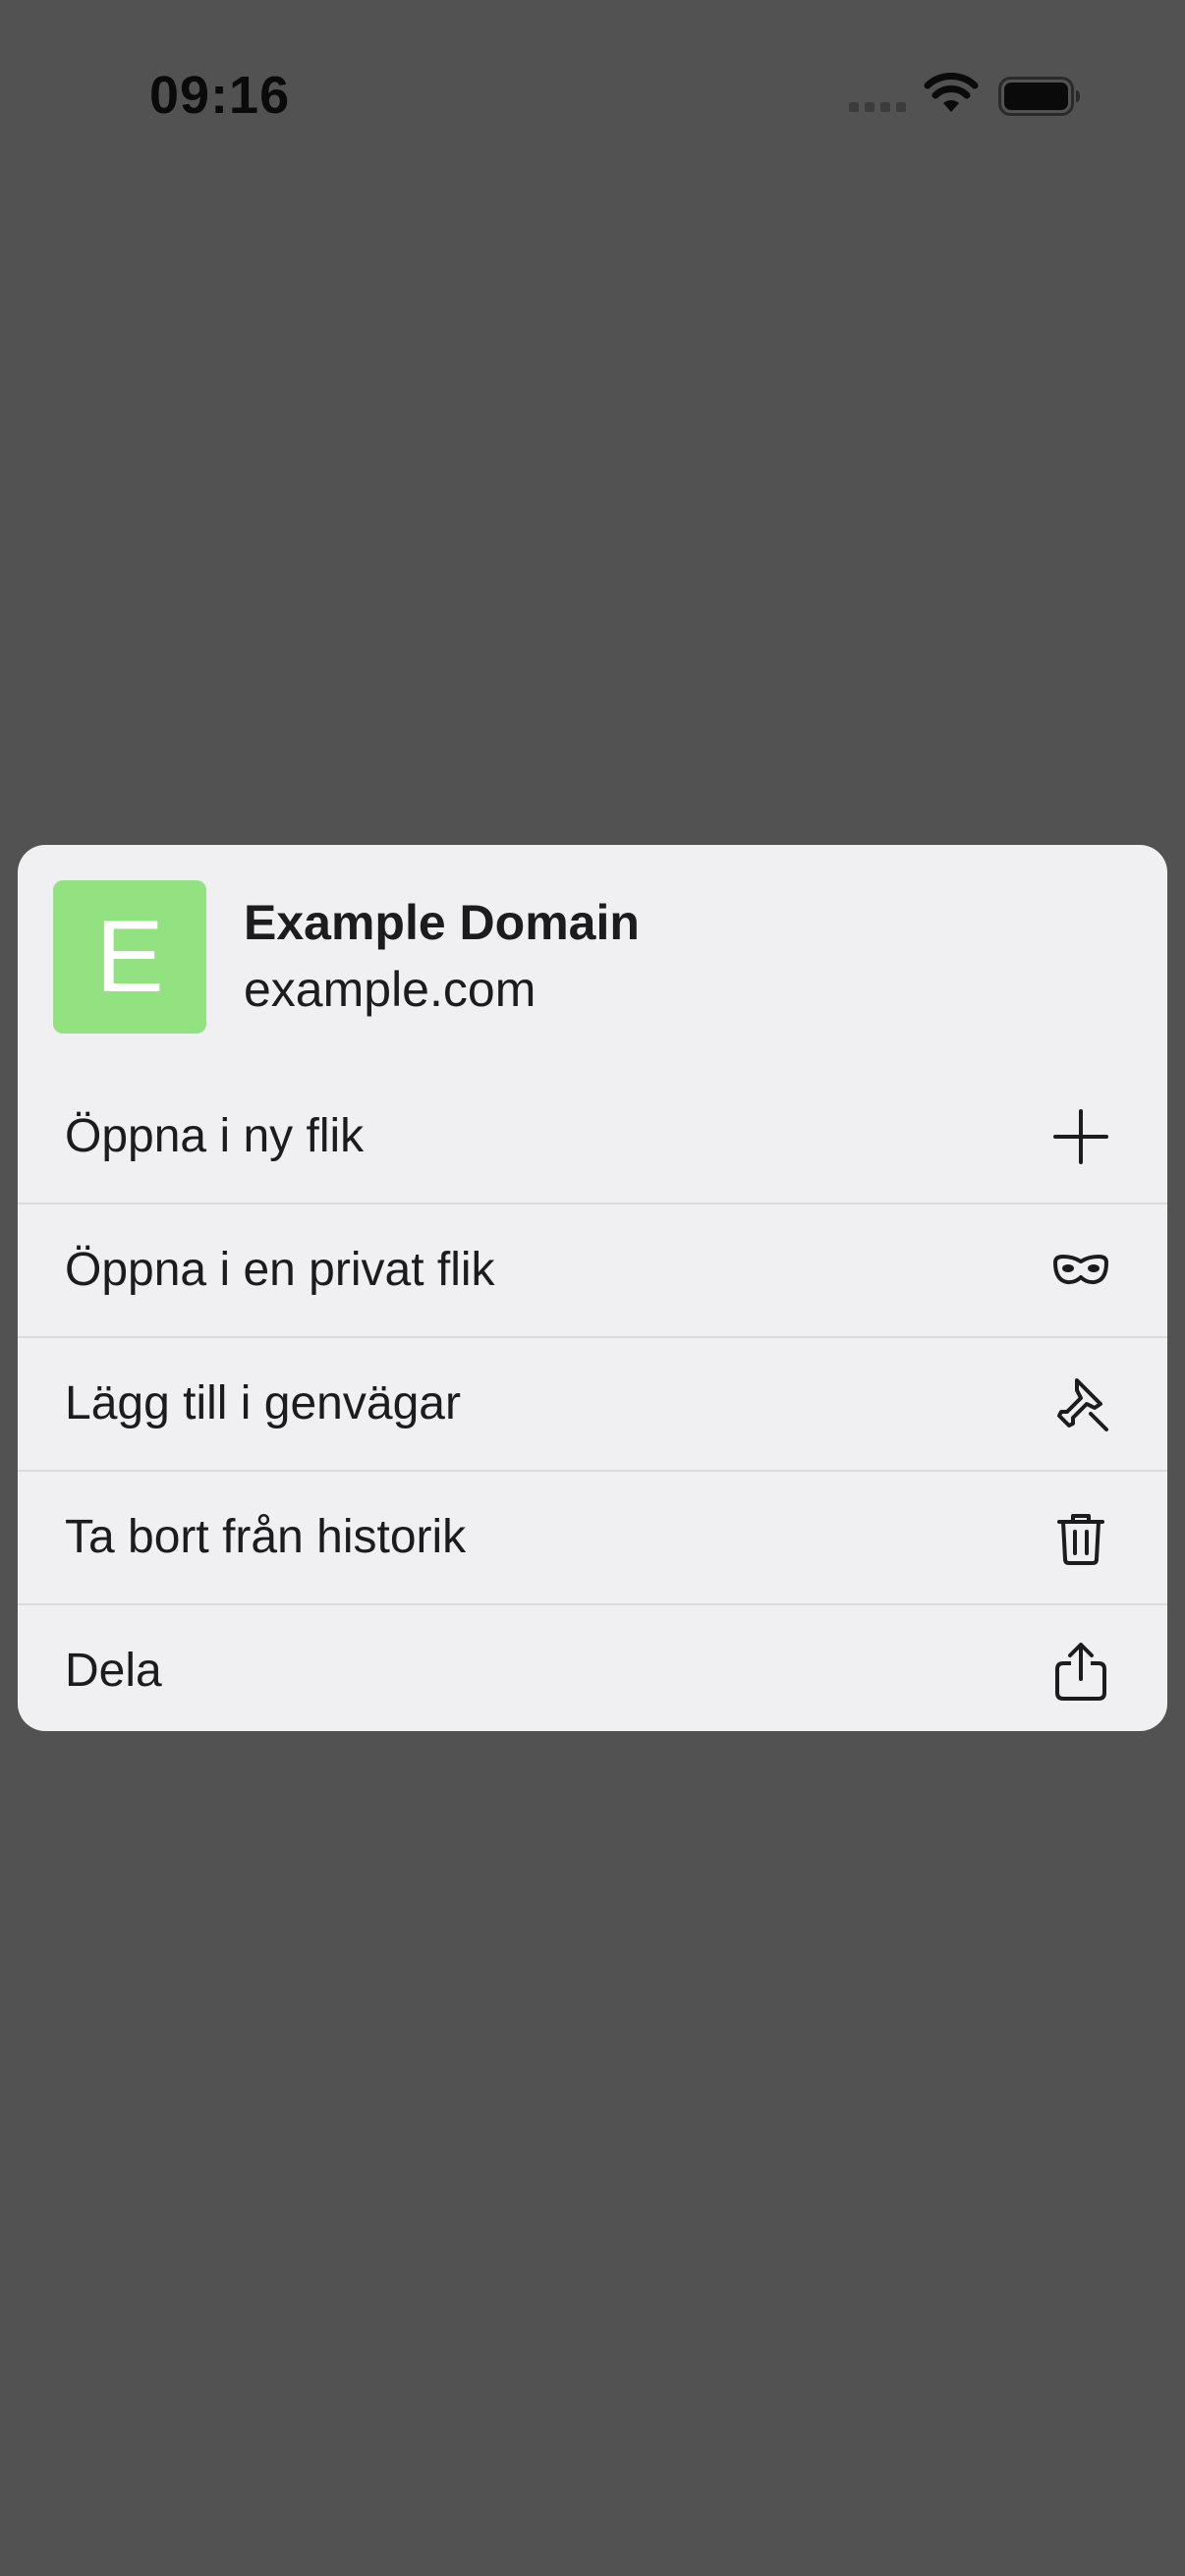 This screenshot has width=1185, height=2576. I want to click on share-icon, so click(1080, 1672).